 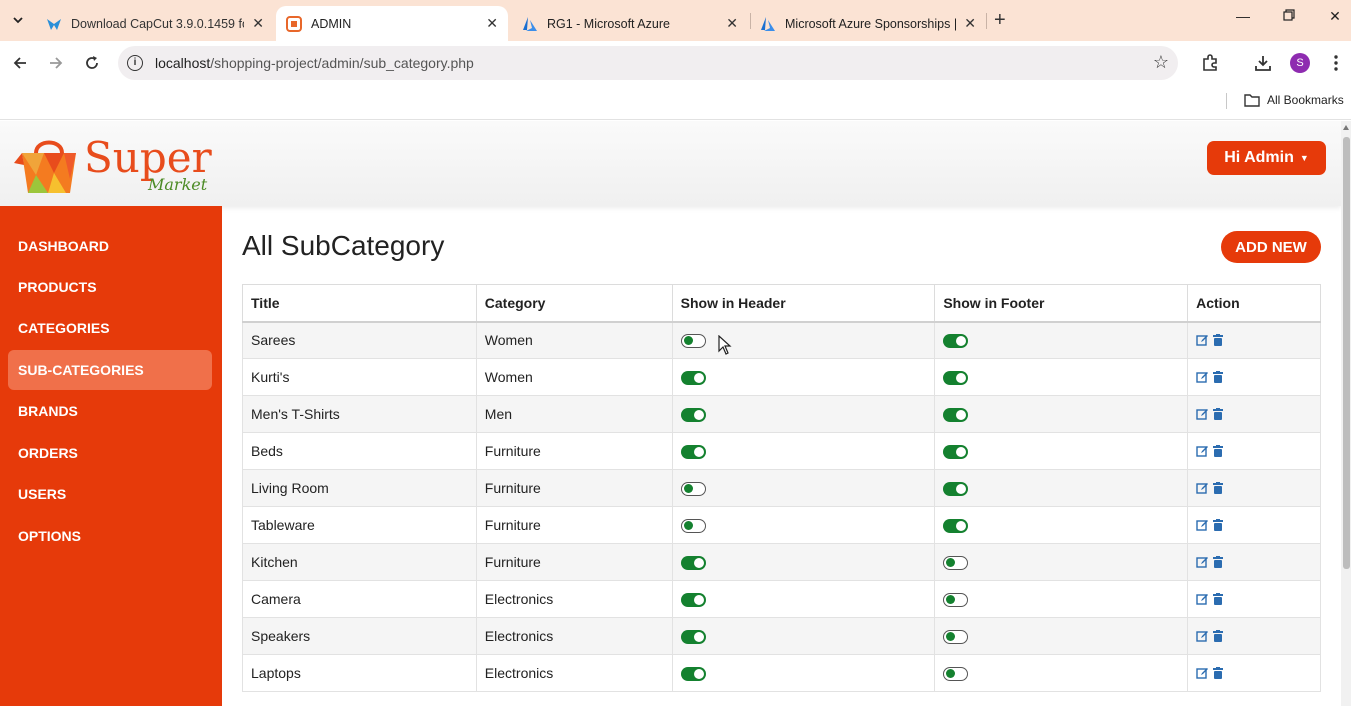 What do you see at coordinates (1266, 158) in the screenshot?
I see `admin-menu-button: Hi Admin ▼` at bounding box center [1266, 158].